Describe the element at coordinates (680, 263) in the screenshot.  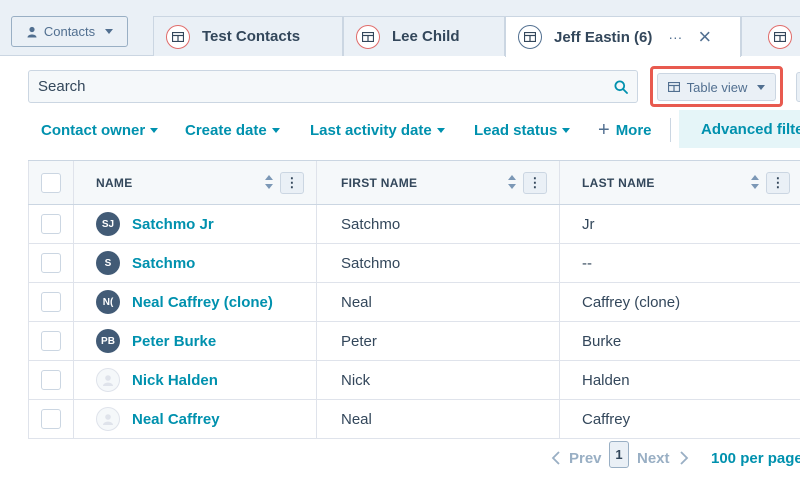
I see `last-name-cell: --` at that location.